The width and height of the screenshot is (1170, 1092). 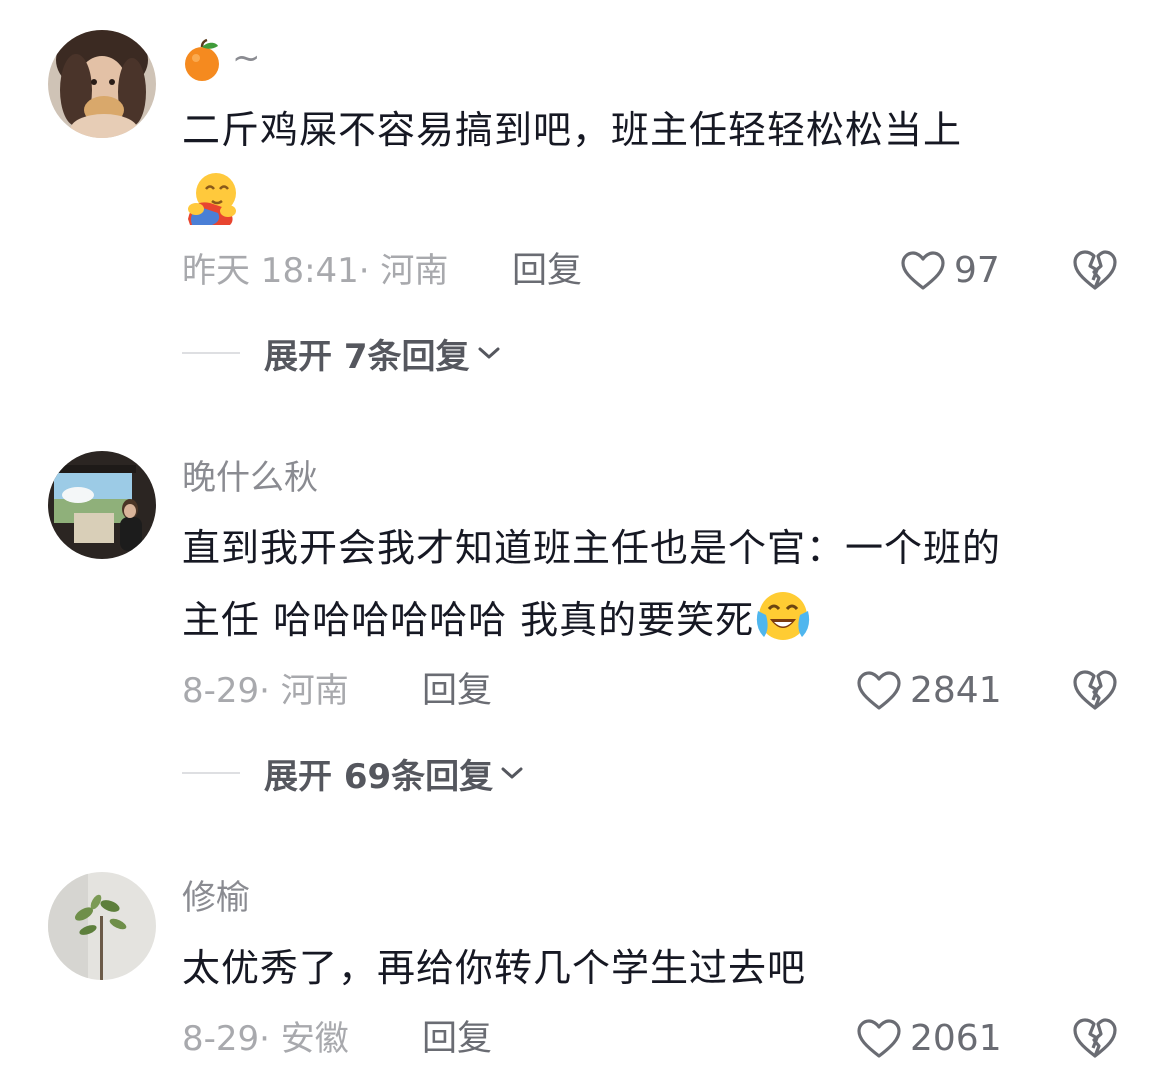 I want to click on like-count: 97, so click(x=977, y=270).